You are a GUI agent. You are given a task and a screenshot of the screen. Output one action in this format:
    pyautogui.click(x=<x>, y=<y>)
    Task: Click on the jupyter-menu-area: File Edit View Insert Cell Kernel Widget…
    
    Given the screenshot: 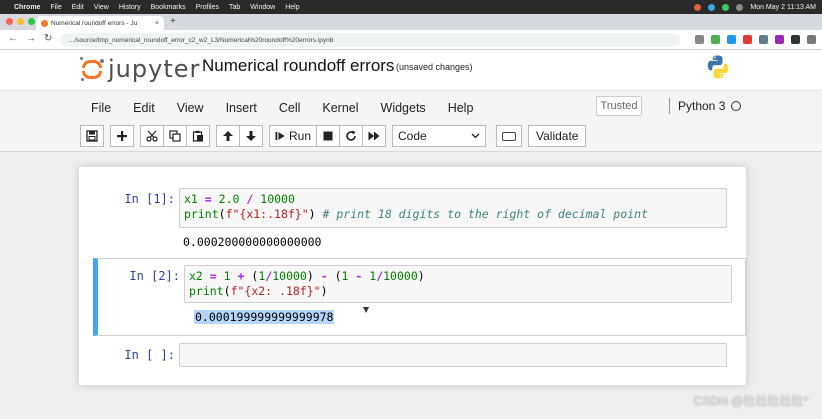 What is the action you would take?
    pyautogui.click(x=411, y=121)
    